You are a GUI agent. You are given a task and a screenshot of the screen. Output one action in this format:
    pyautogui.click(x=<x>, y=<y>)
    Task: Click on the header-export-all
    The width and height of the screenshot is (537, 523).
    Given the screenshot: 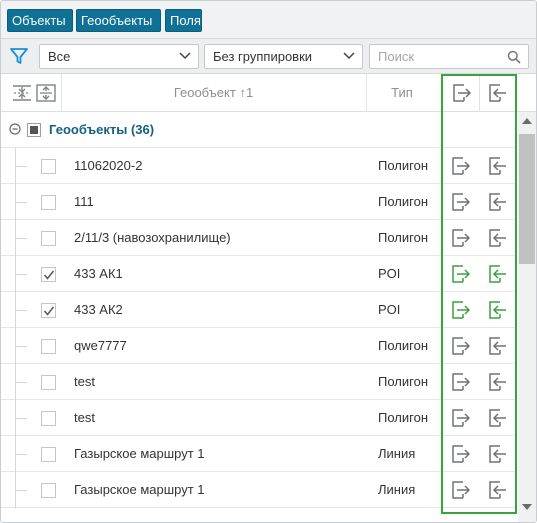 What is the action you would take?
    pyautogui.click(x=460, y=92)
    